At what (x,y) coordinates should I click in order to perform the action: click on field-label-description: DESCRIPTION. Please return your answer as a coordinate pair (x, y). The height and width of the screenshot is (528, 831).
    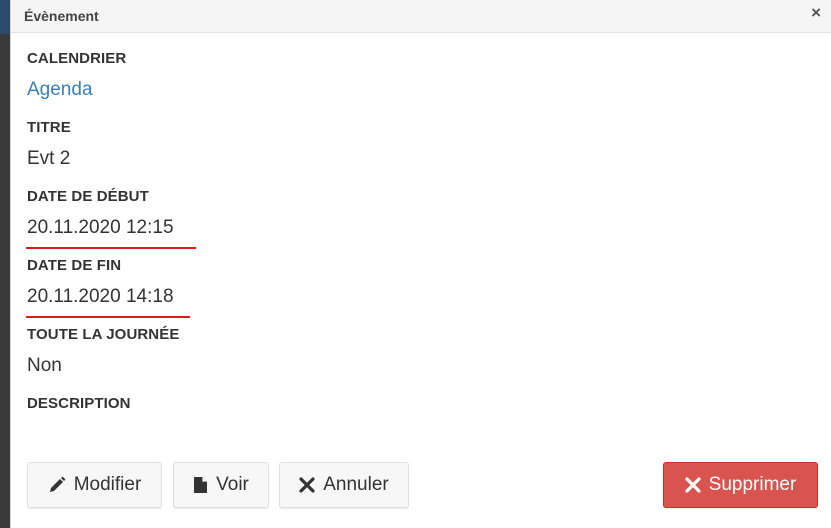
    Looking at the image, I should click on (79, 403).